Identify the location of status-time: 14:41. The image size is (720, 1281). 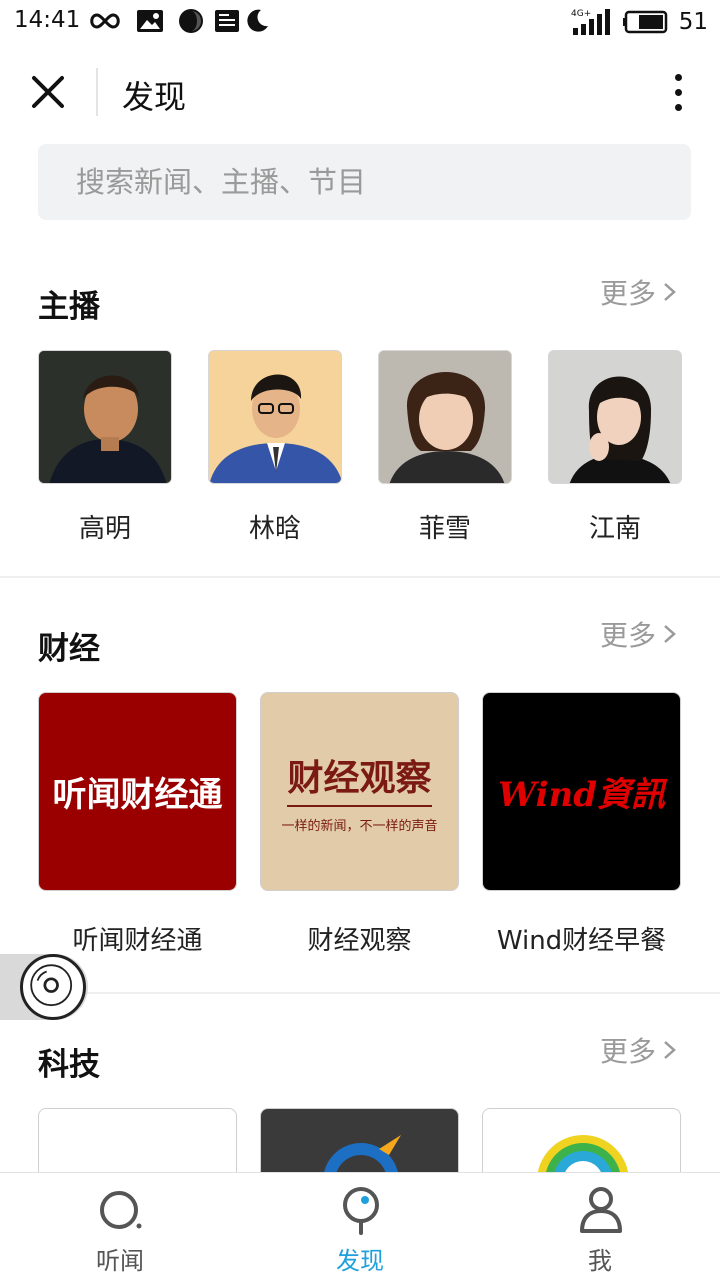
(47, 20).